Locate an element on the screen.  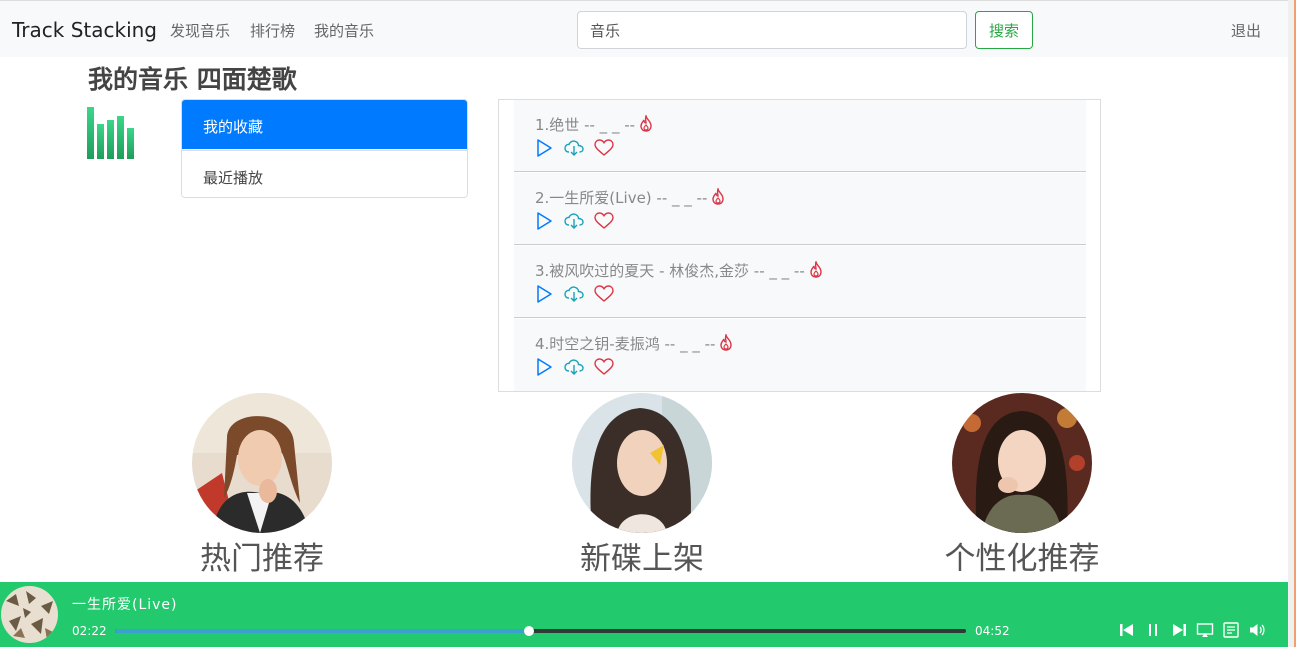
cast-icon is located at coordinates (1205, 630).